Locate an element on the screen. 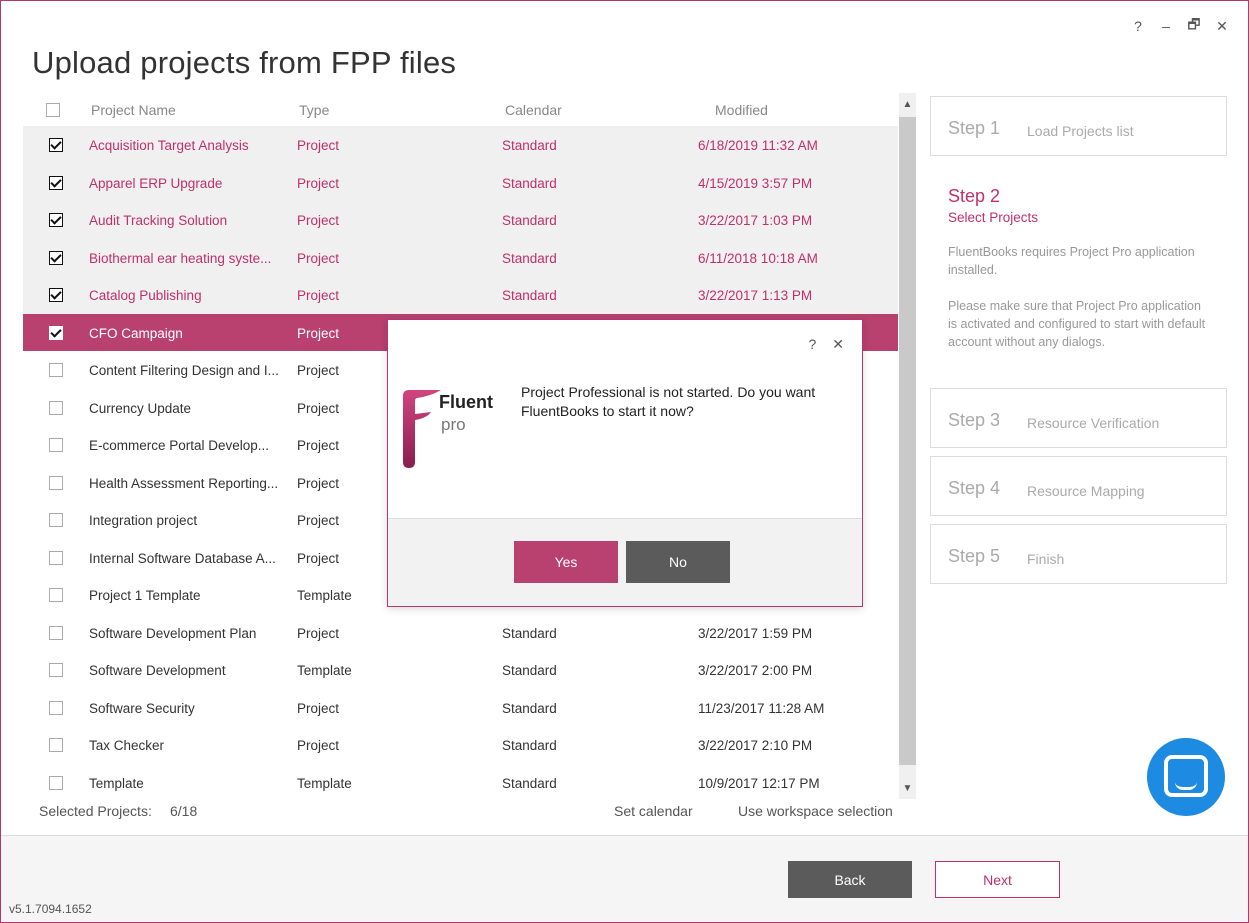  selected-projects-label: Selected Projects: is located at coordinates (95, 811).